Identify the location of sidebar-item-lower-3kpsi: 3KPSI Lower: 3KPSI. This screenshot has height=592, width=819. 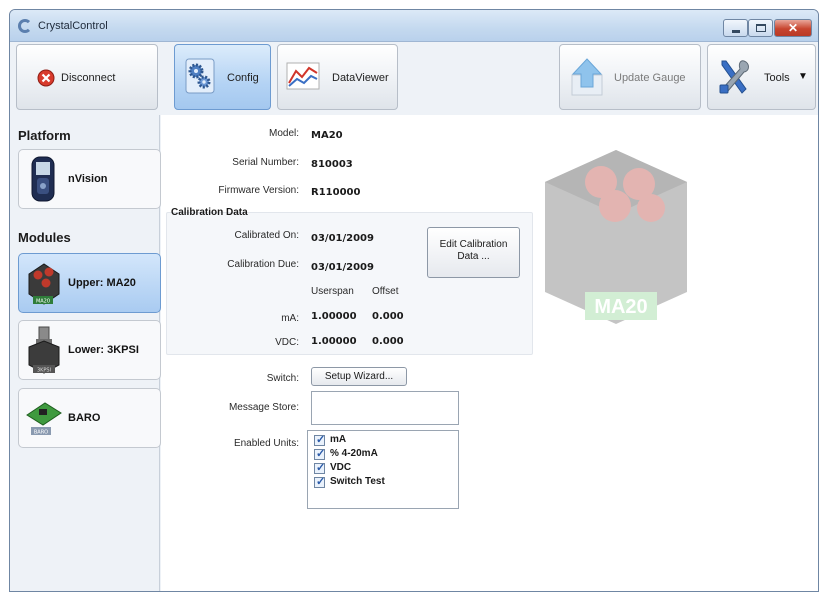
(89, 350).